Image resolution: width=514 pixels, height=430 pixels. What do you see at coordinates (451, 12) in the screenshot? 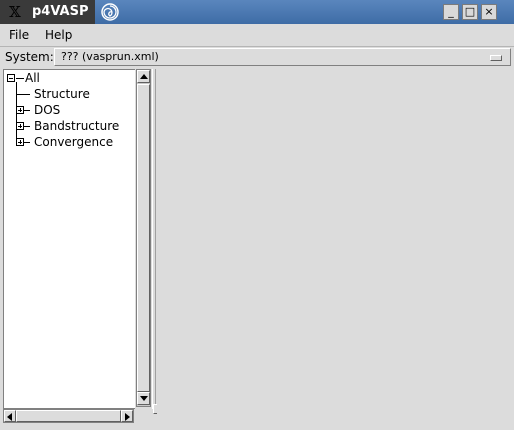
I see `minimize-button: _` at bounding box center [451, 12].